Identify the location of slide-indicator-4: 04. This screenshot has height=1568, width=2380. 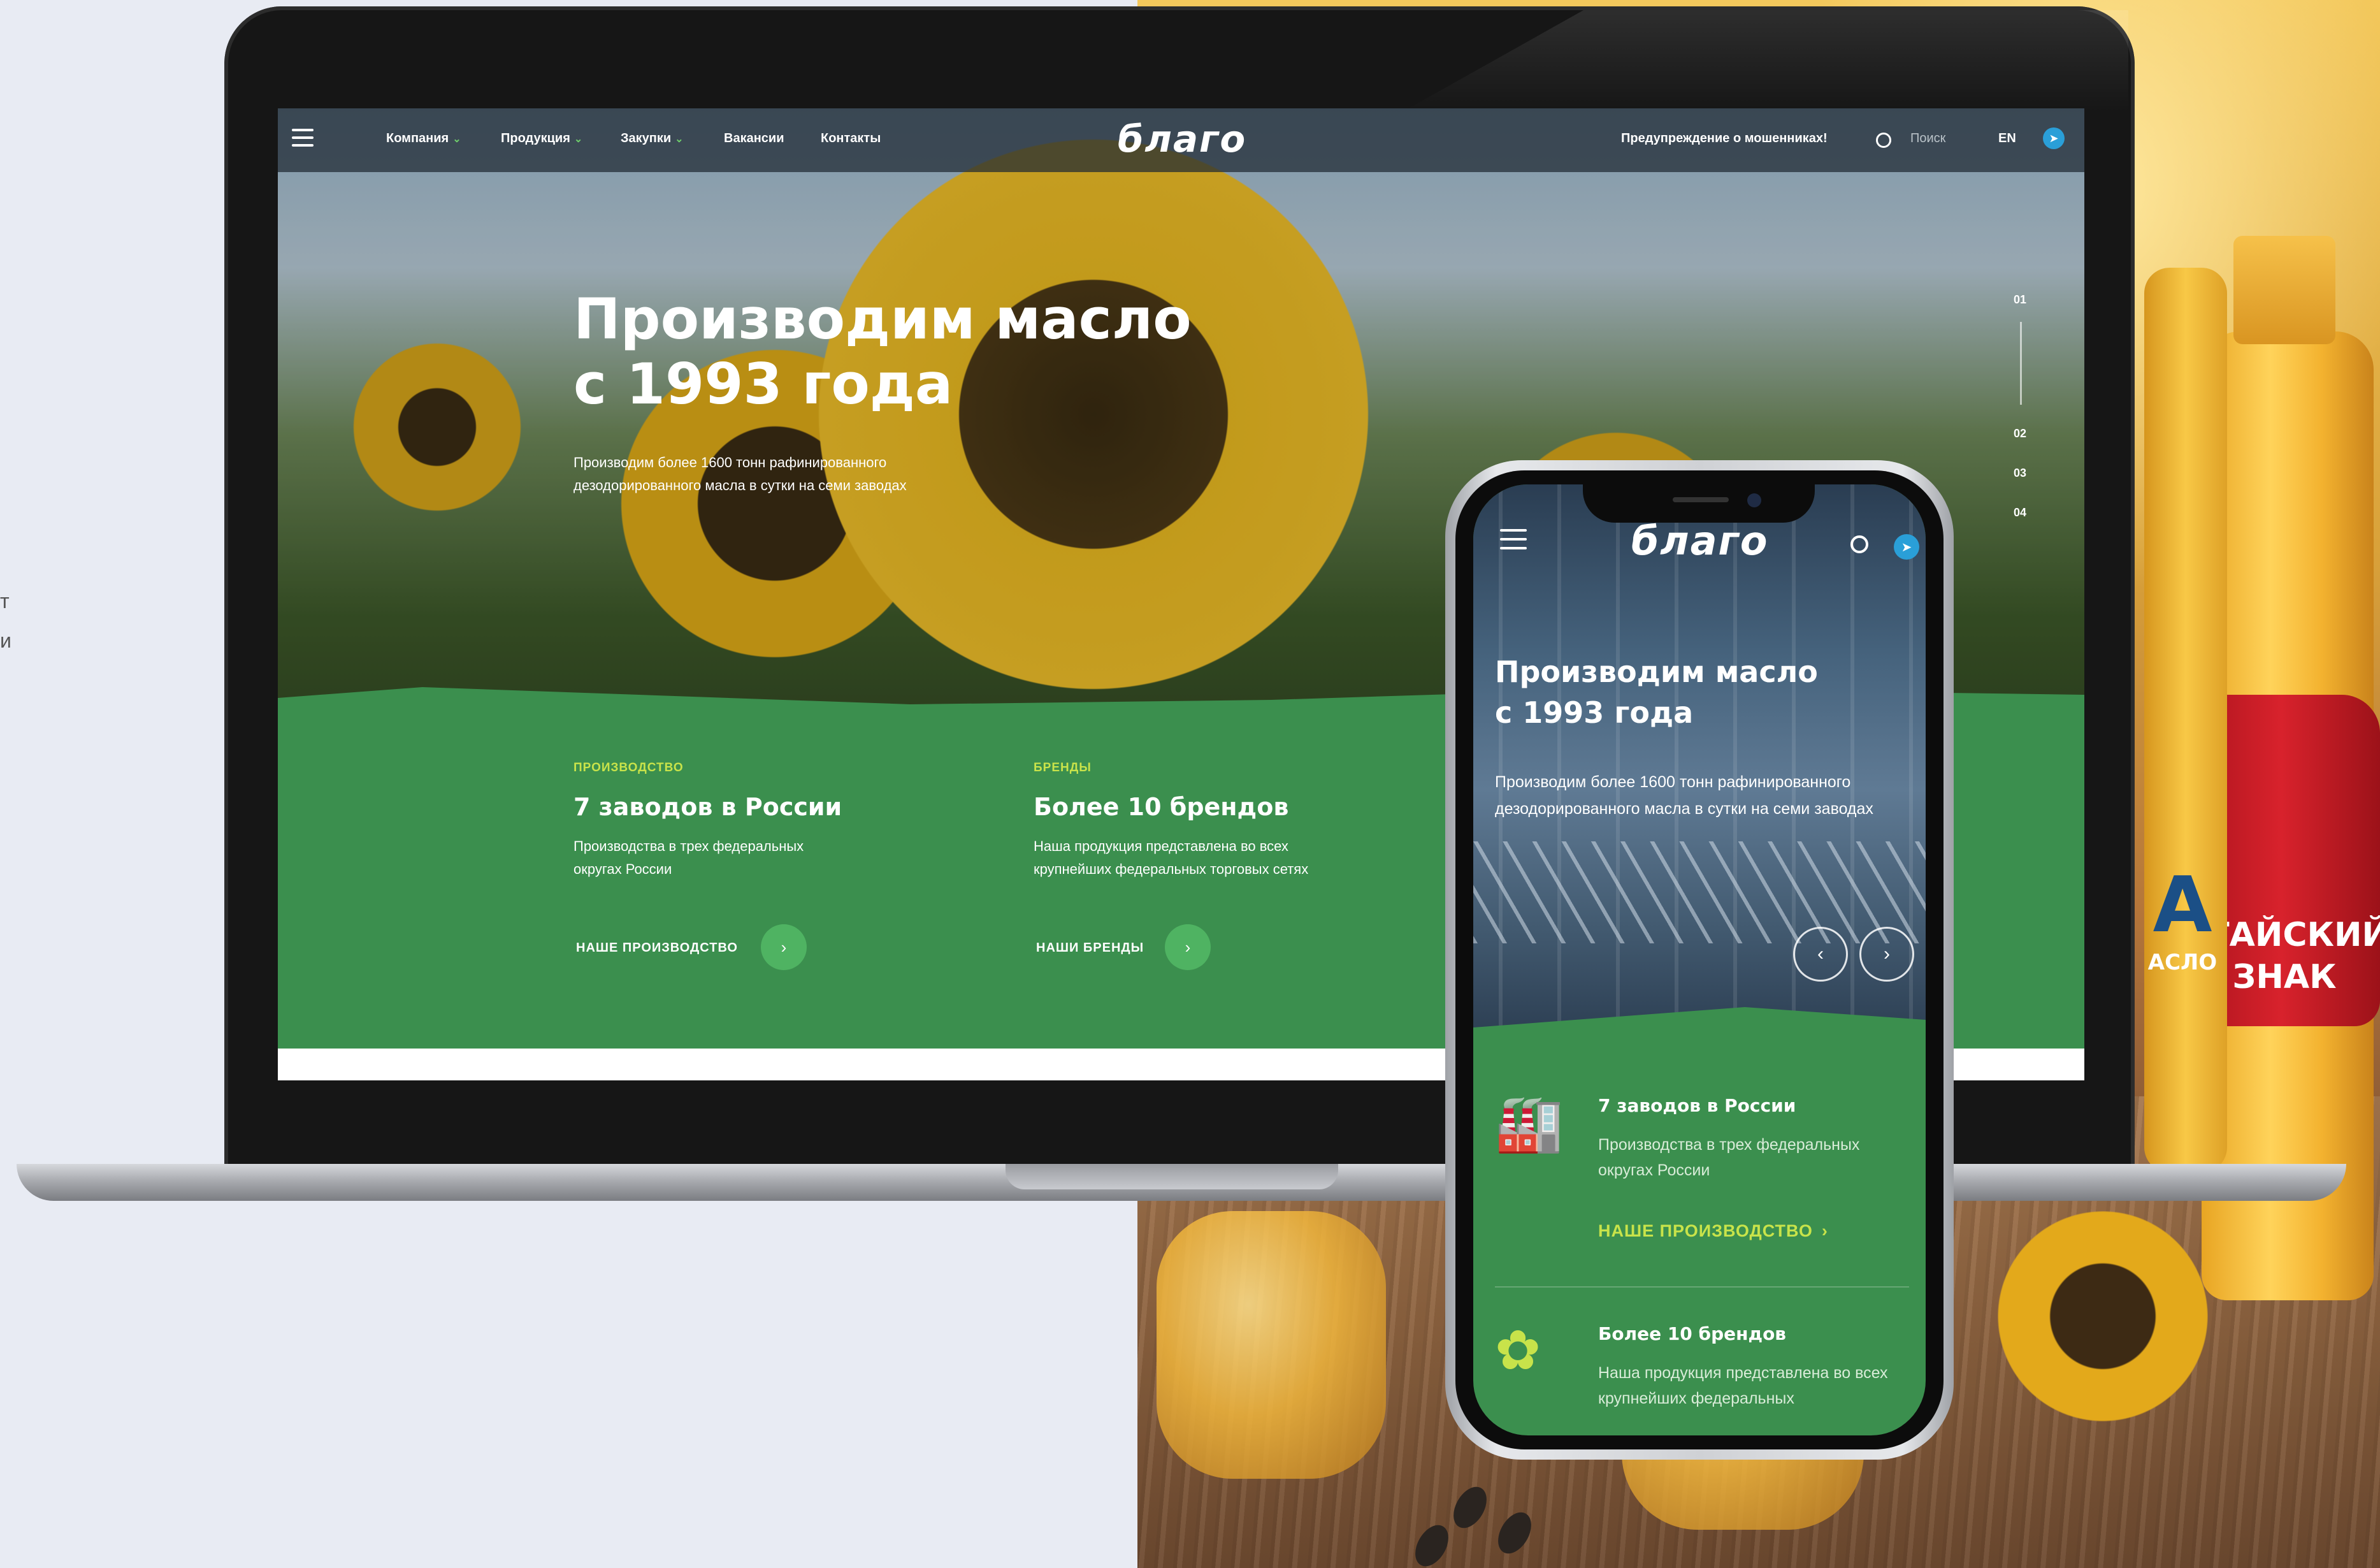
(2020, 513).